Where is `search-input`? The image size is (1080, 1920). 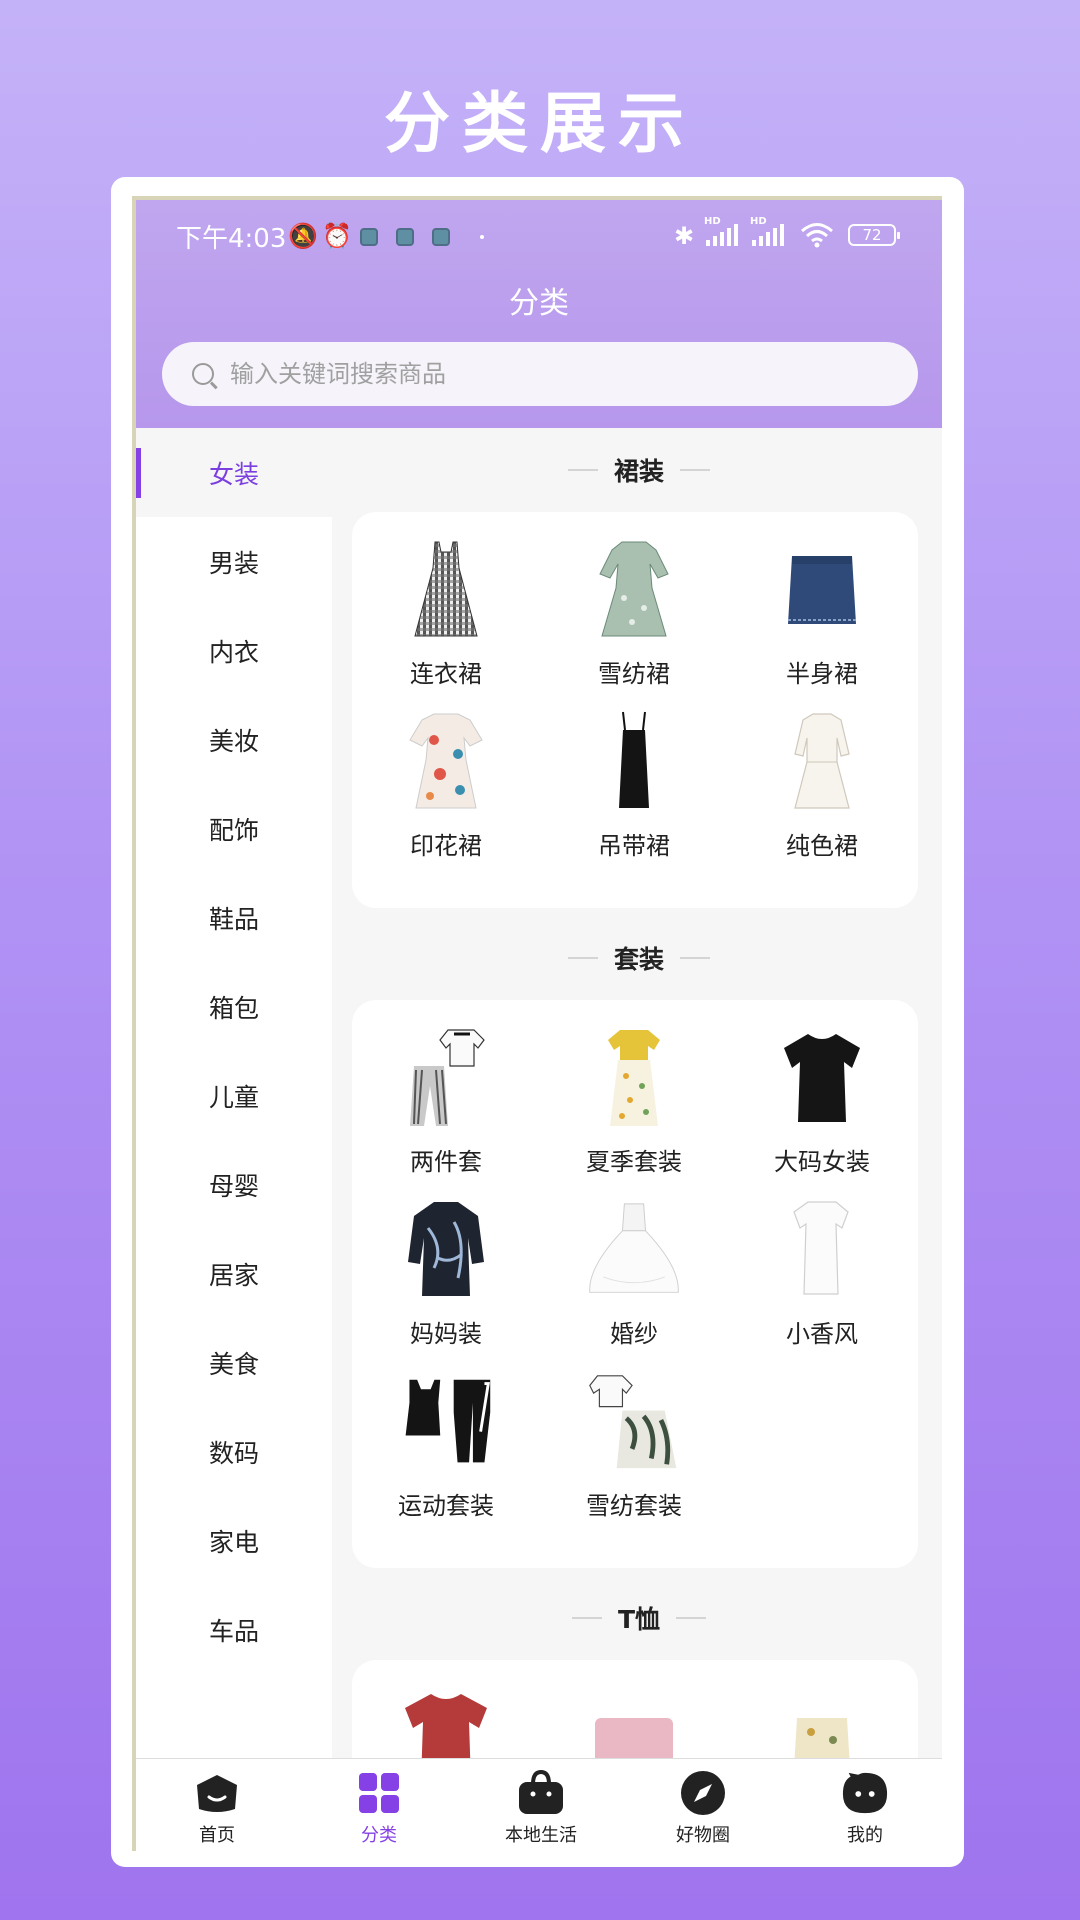
search-input is located at coordinates (530, 374).